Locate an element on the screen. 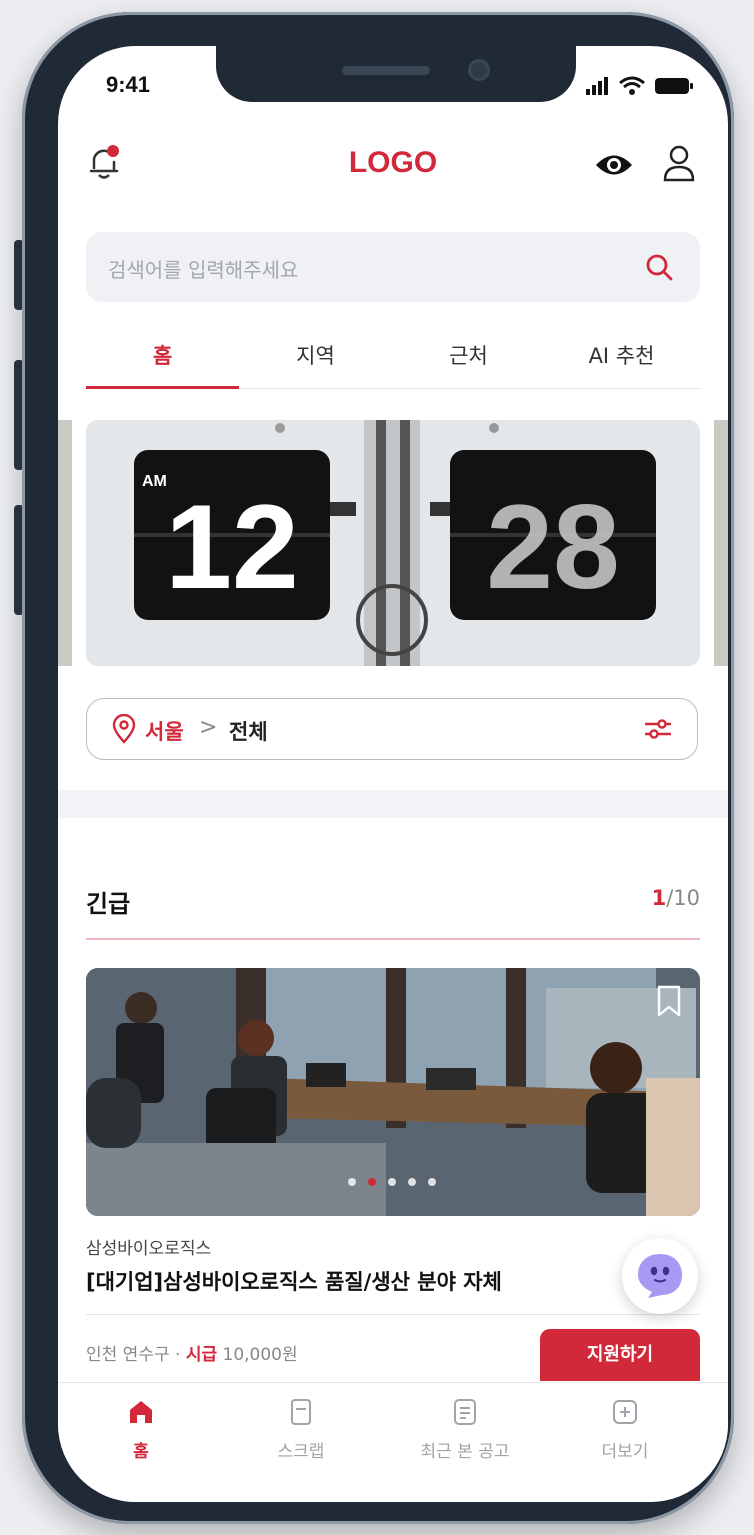  notch is located at coordinates (396, 74).